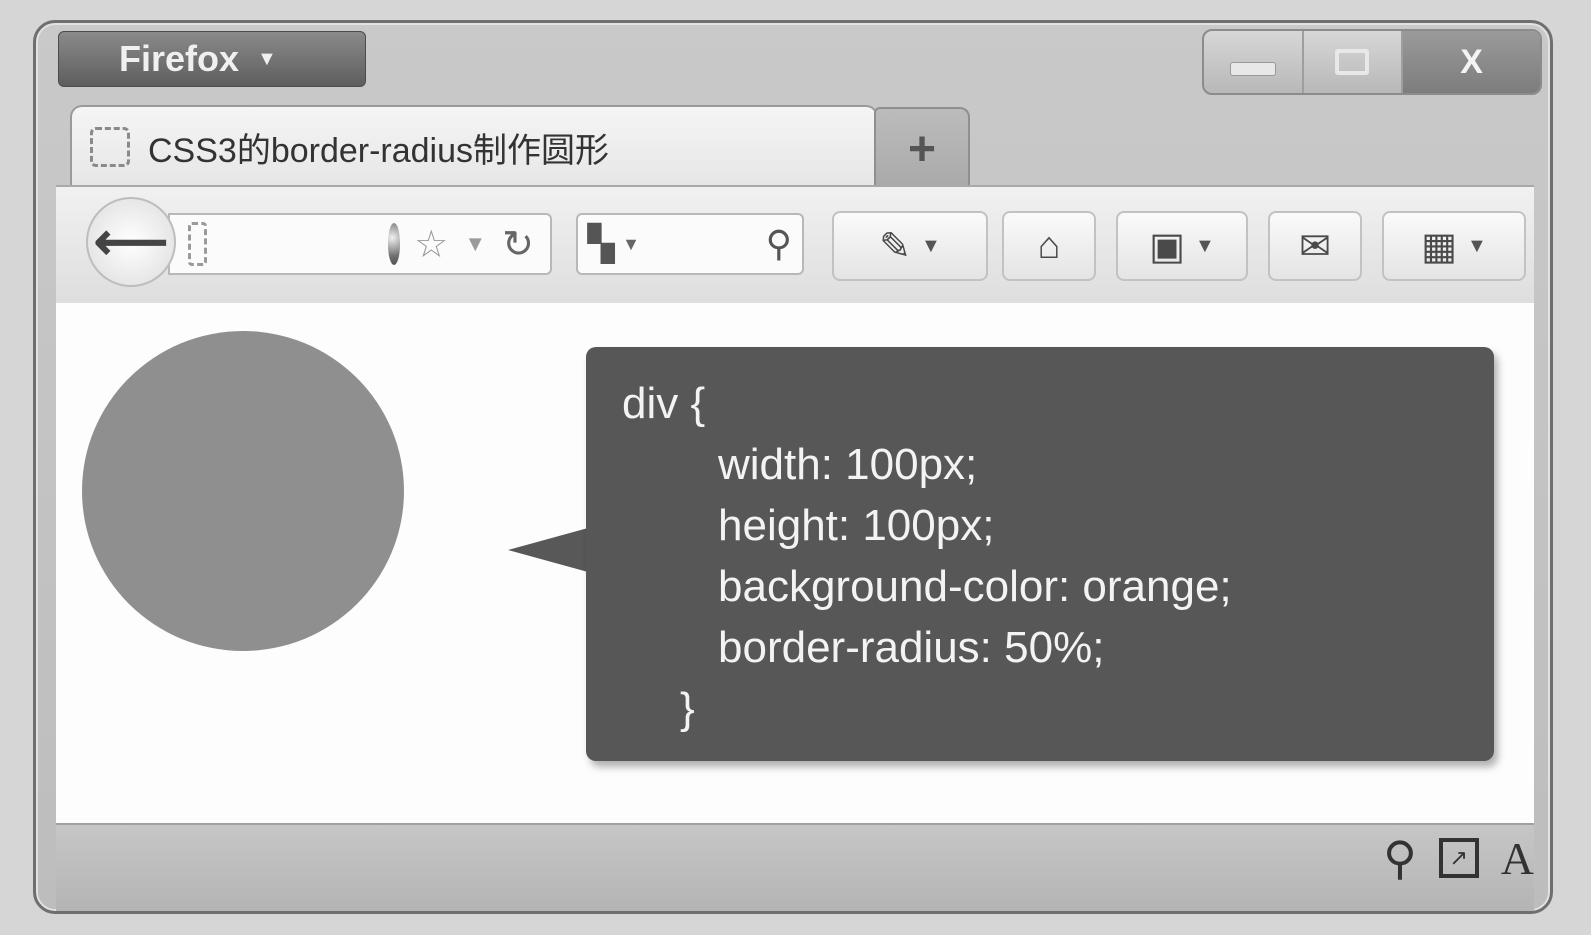 This screenshot has height=935, width=1591. I want to click on mail-button: ✉, so click(1315, 246).